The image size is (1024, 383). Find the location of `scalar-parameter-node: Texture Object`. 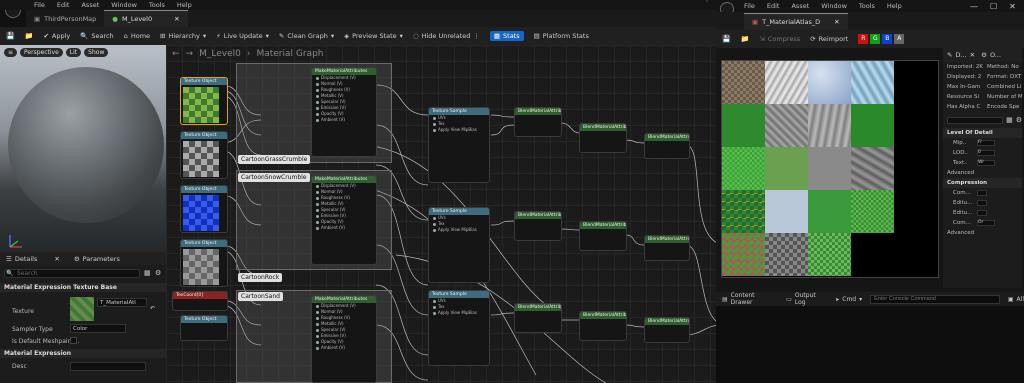

scalar-parameter-node: Texture Object is located at coordinates (204, 328).